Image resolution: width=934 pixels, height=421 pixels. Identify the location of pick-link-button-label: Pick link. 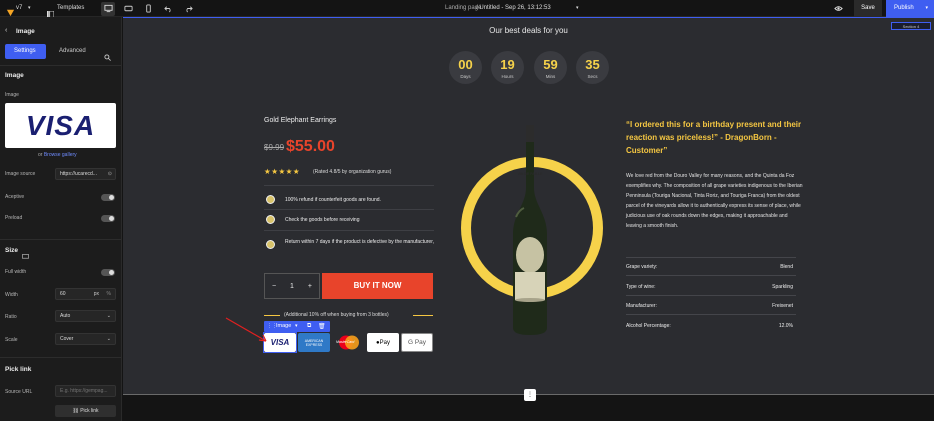
(89, 411).